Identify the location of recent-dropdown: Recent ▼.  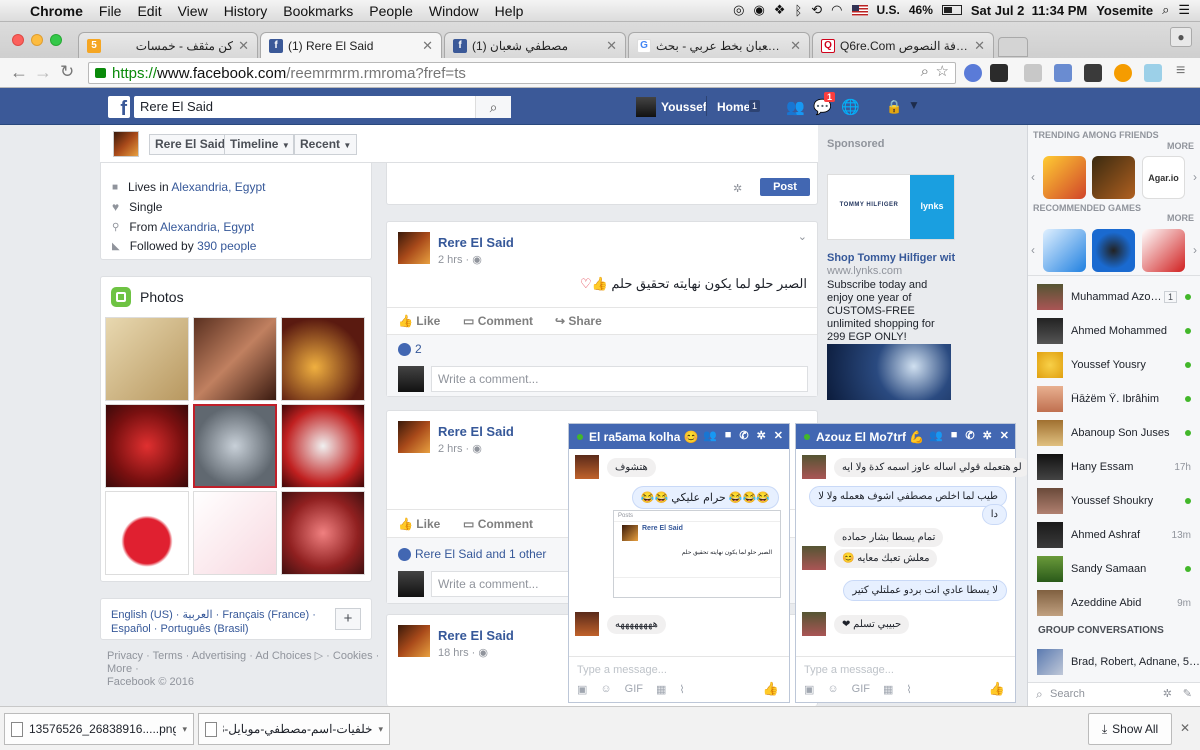
(325, 144).